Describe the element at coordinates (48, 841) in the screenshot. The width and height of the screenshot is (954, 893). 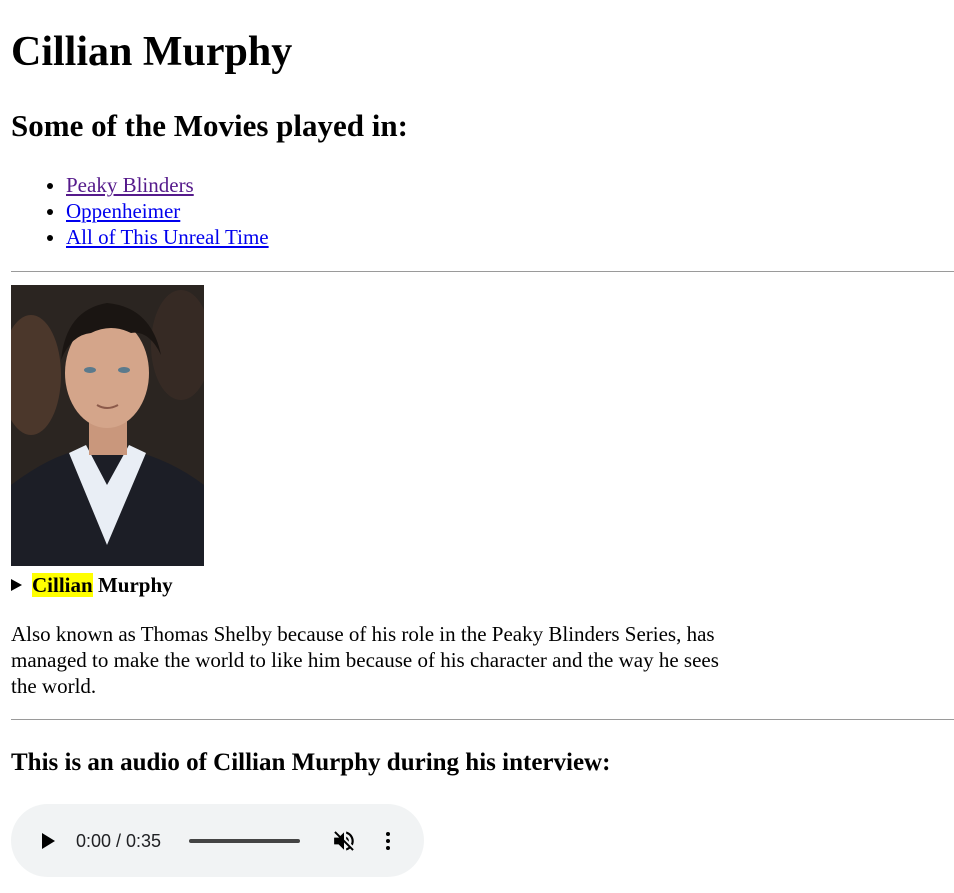
I see `play-icon` at that location.